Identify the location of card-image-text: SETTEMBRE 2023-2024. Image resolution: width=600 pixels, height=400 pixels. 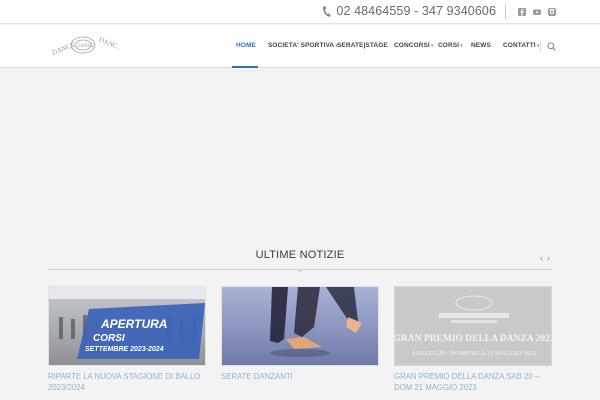
(124, 349).